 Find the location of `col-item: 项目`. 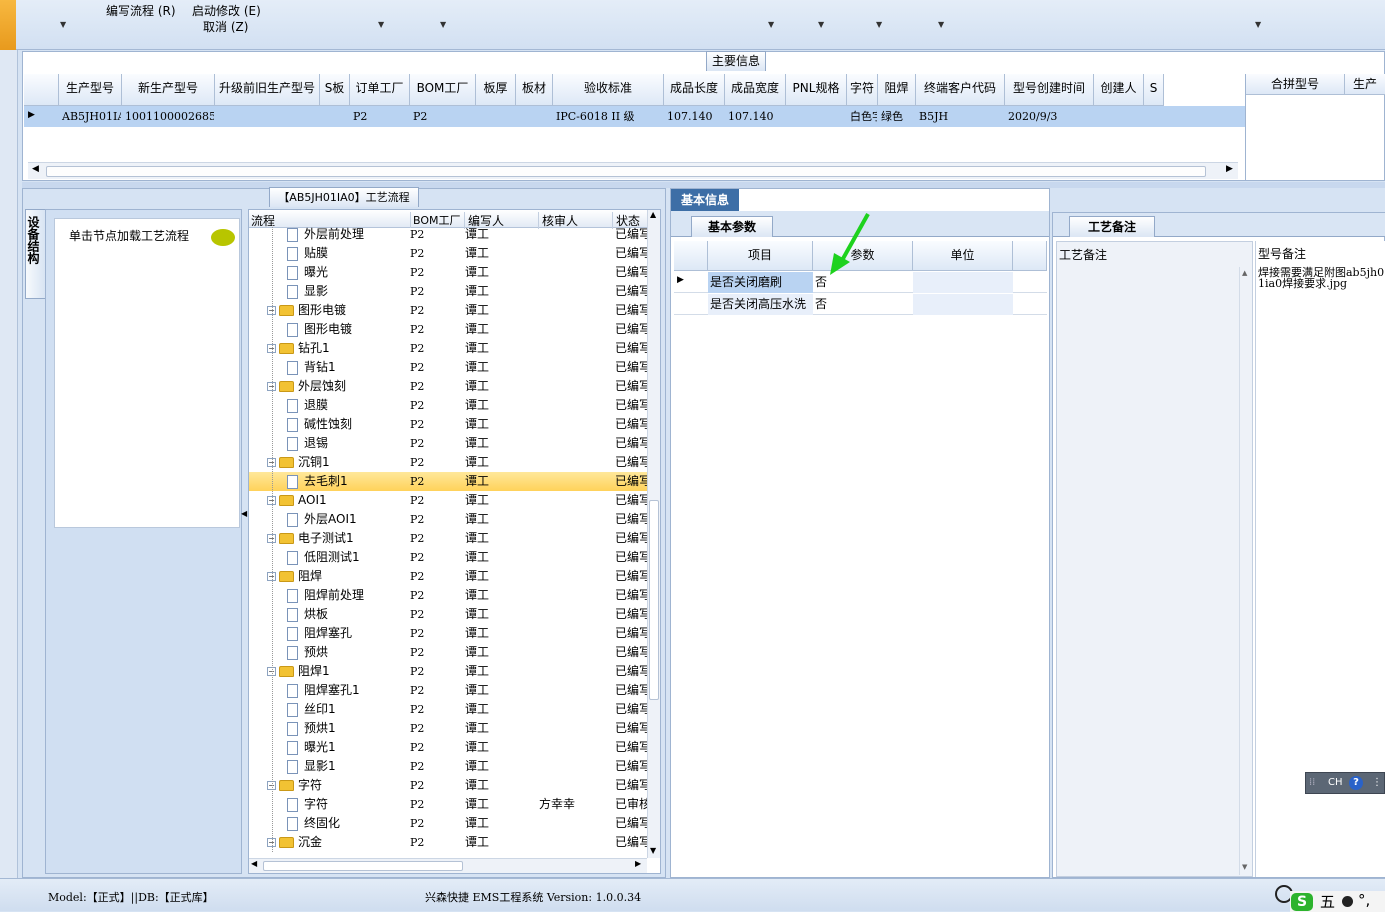

col-item: 项目 is located at coordinates (760, 256).